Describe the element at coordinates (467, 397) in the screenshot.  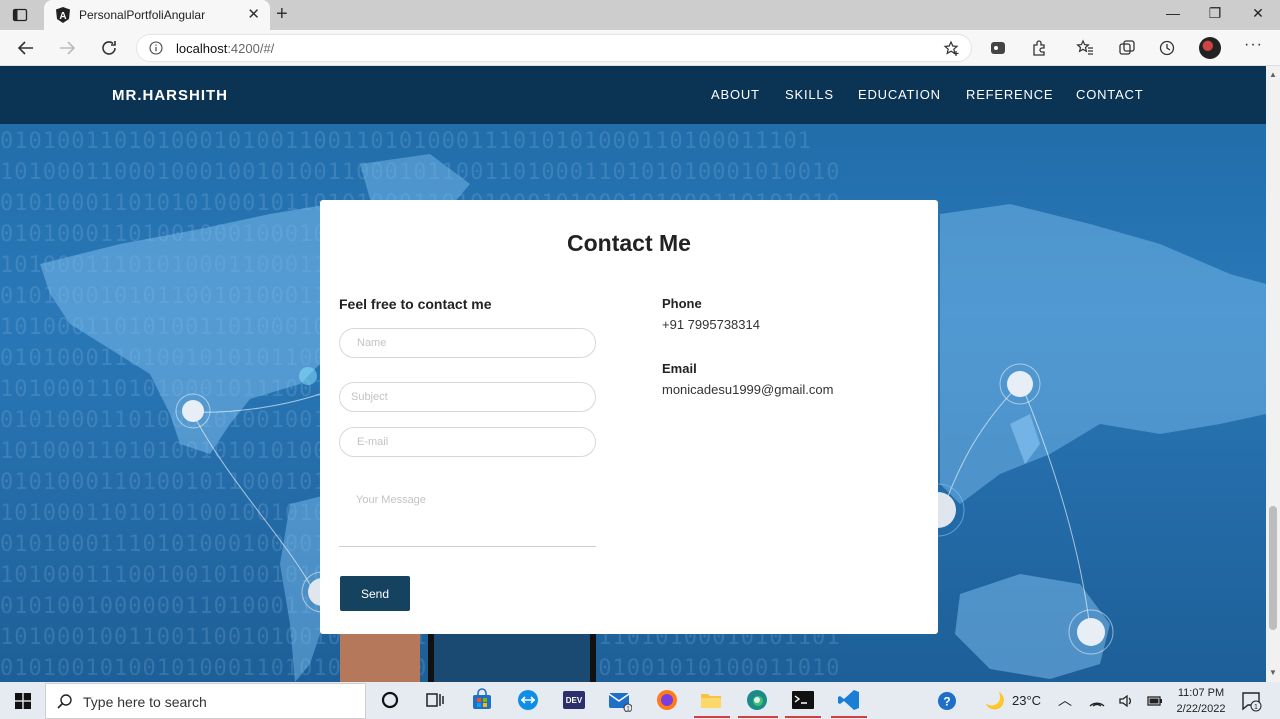
I see `subject-input` at that location.